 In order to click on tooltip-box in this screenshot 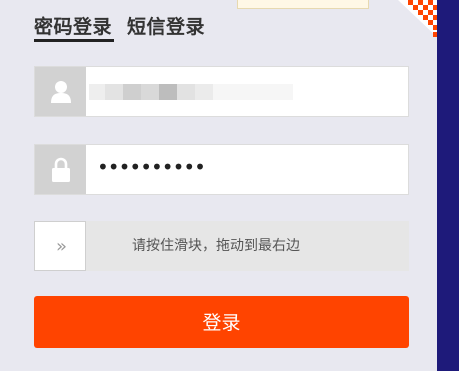, I will do `click(303, 4)`.